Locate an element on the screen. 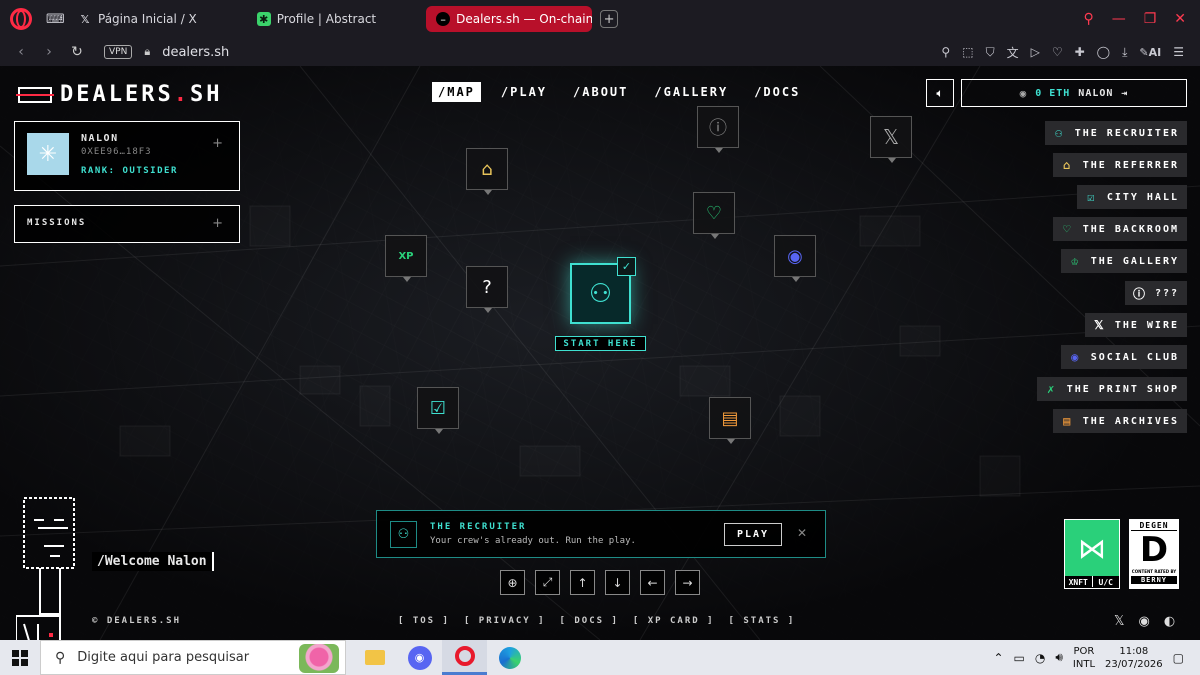 The image size is (1200, 675). pin-icon: ⚲ is located at coordinates (945, 52).